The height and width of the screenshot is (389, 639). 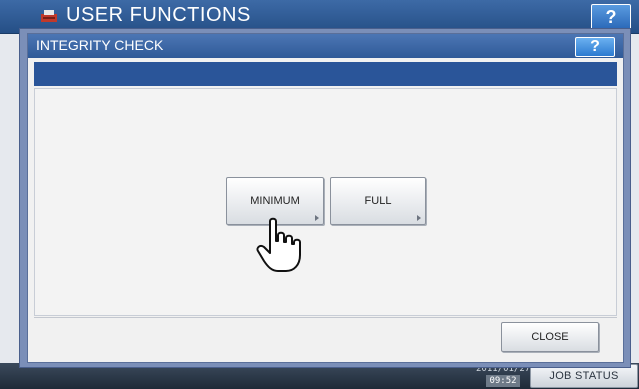 I want to click on background-help-button: ?, so click(x=611, y=17).